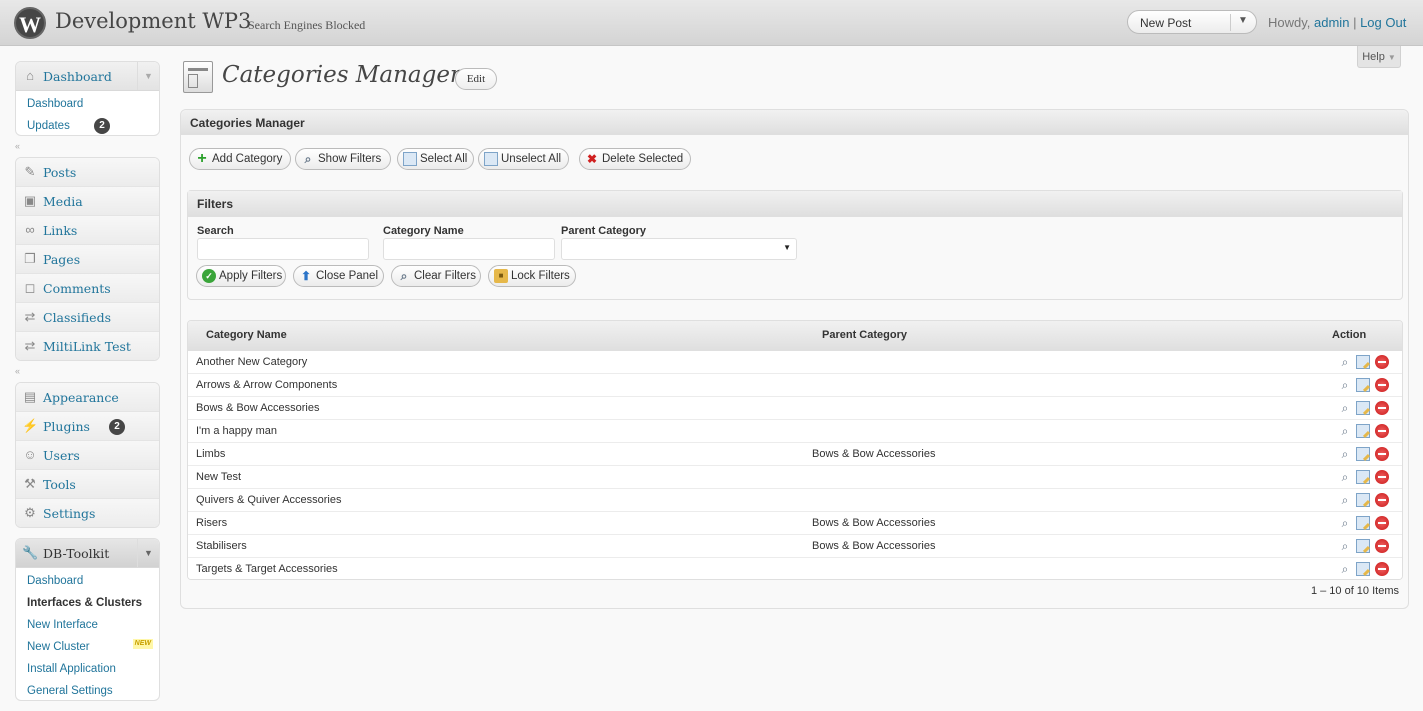 The height and width of the screenshot is (711, 1423). I want to click on cell-category-name: Limbs, so click(211, 454).